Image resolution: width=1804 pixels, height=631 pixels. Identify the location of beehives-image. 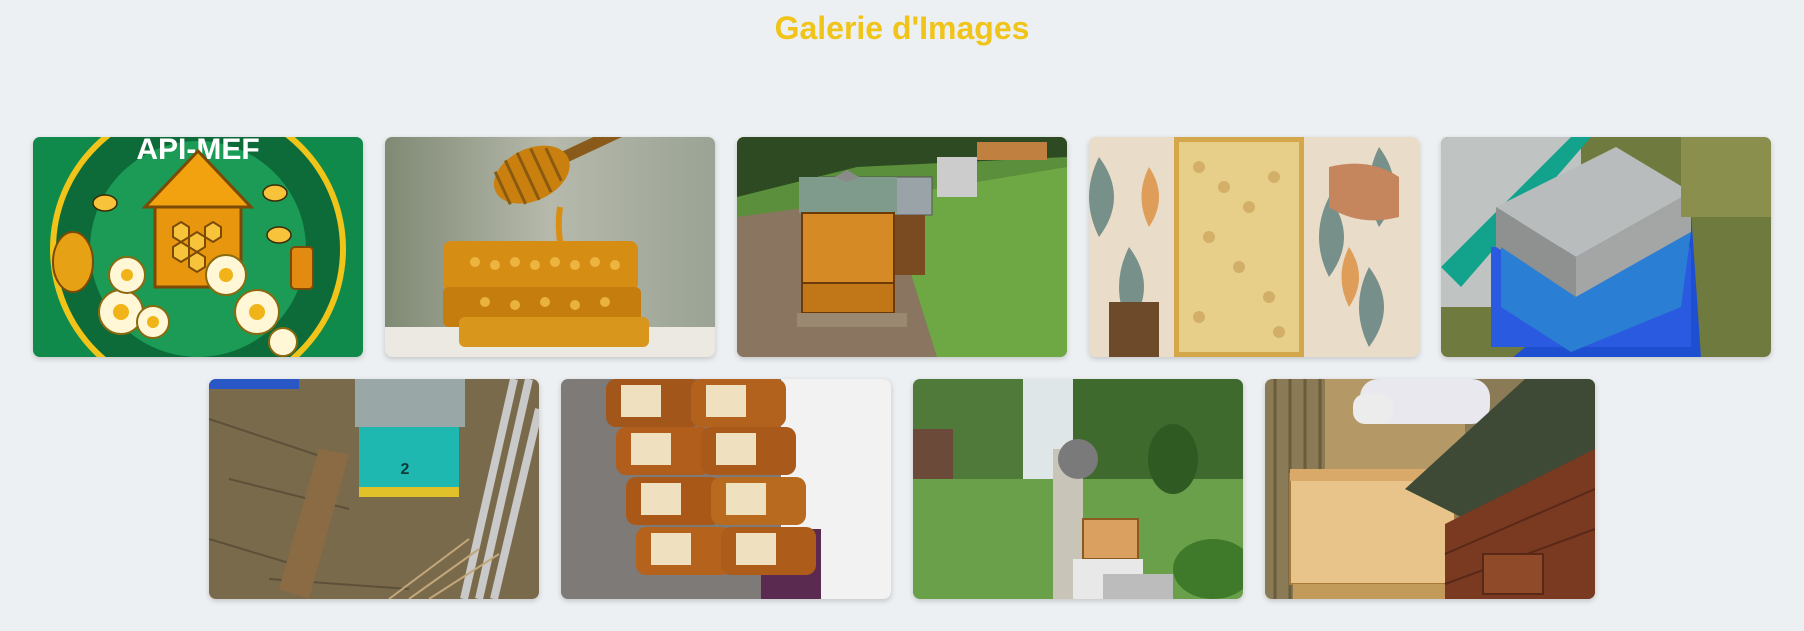
(902, 247).